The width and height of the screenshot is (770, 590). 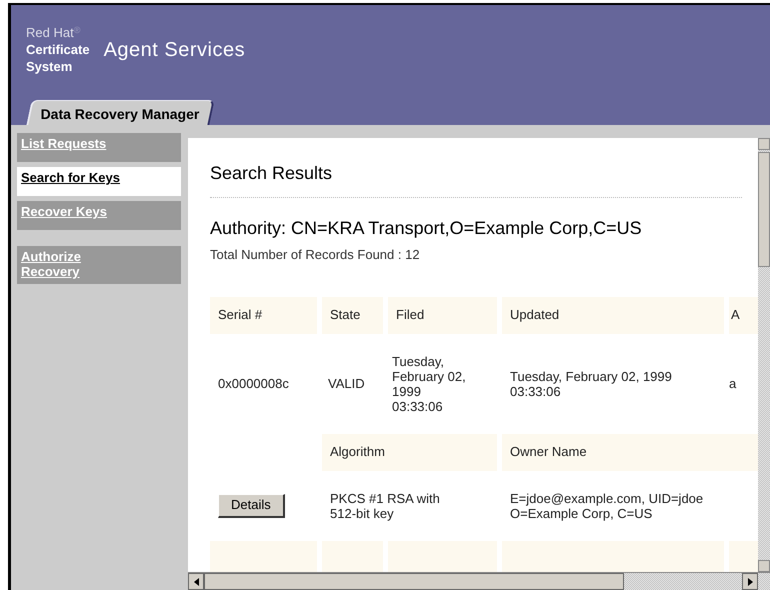 What do you see at coordinates (175, 50) in the screenshot?
I see `app-title: Agent Services` at bounding box center [175, 50].